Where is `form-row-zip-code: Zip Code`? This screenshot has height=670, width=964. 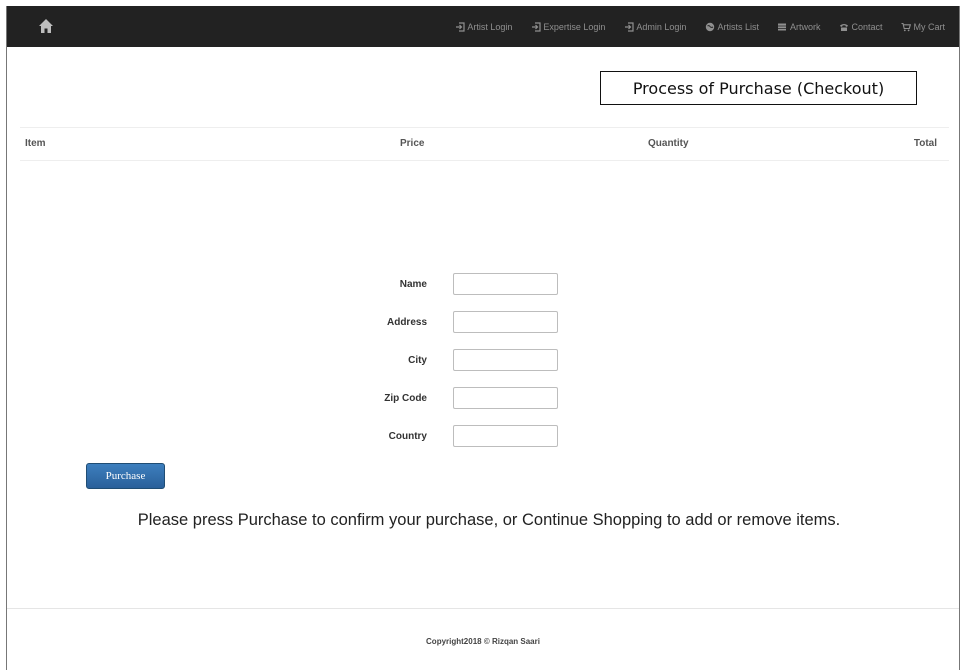 form-row-zip-code: Zip Code is located at coordinates (457, 399).